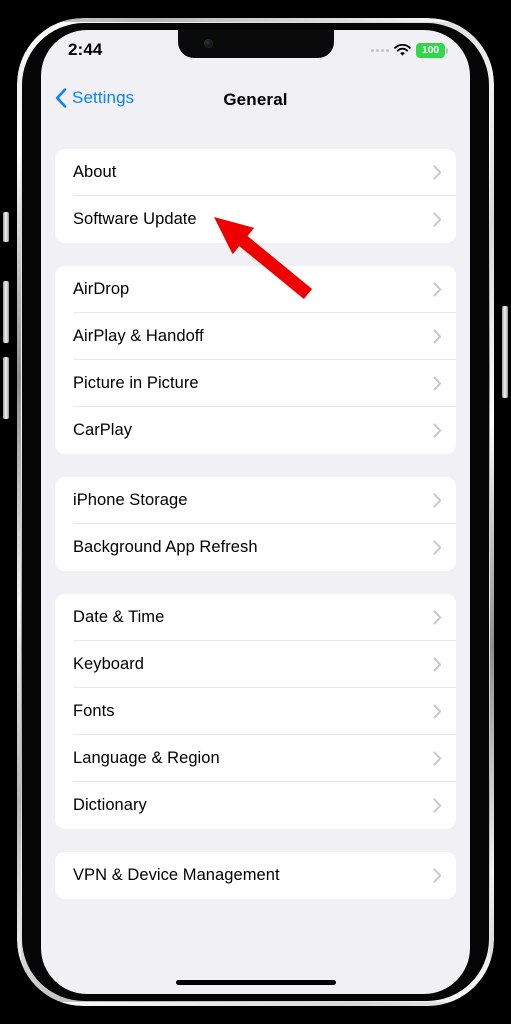 Image resolution: width=511 pixels, height=1024 pixels. I want to click on power-button, so click(505, 352).